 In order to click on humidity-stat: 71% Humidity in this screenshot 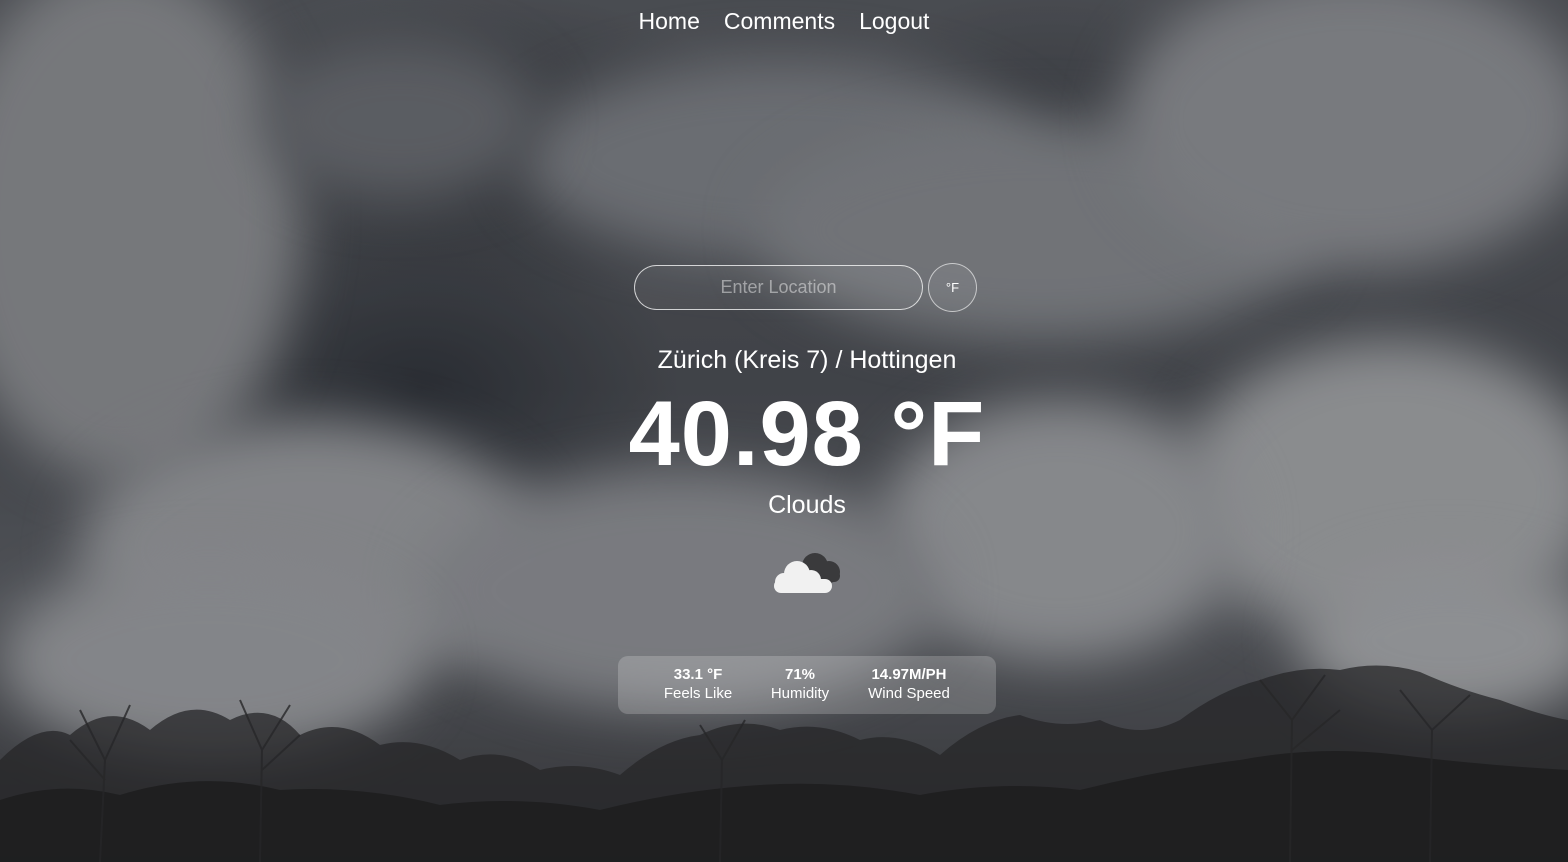, I will do `click(800, 684)`.